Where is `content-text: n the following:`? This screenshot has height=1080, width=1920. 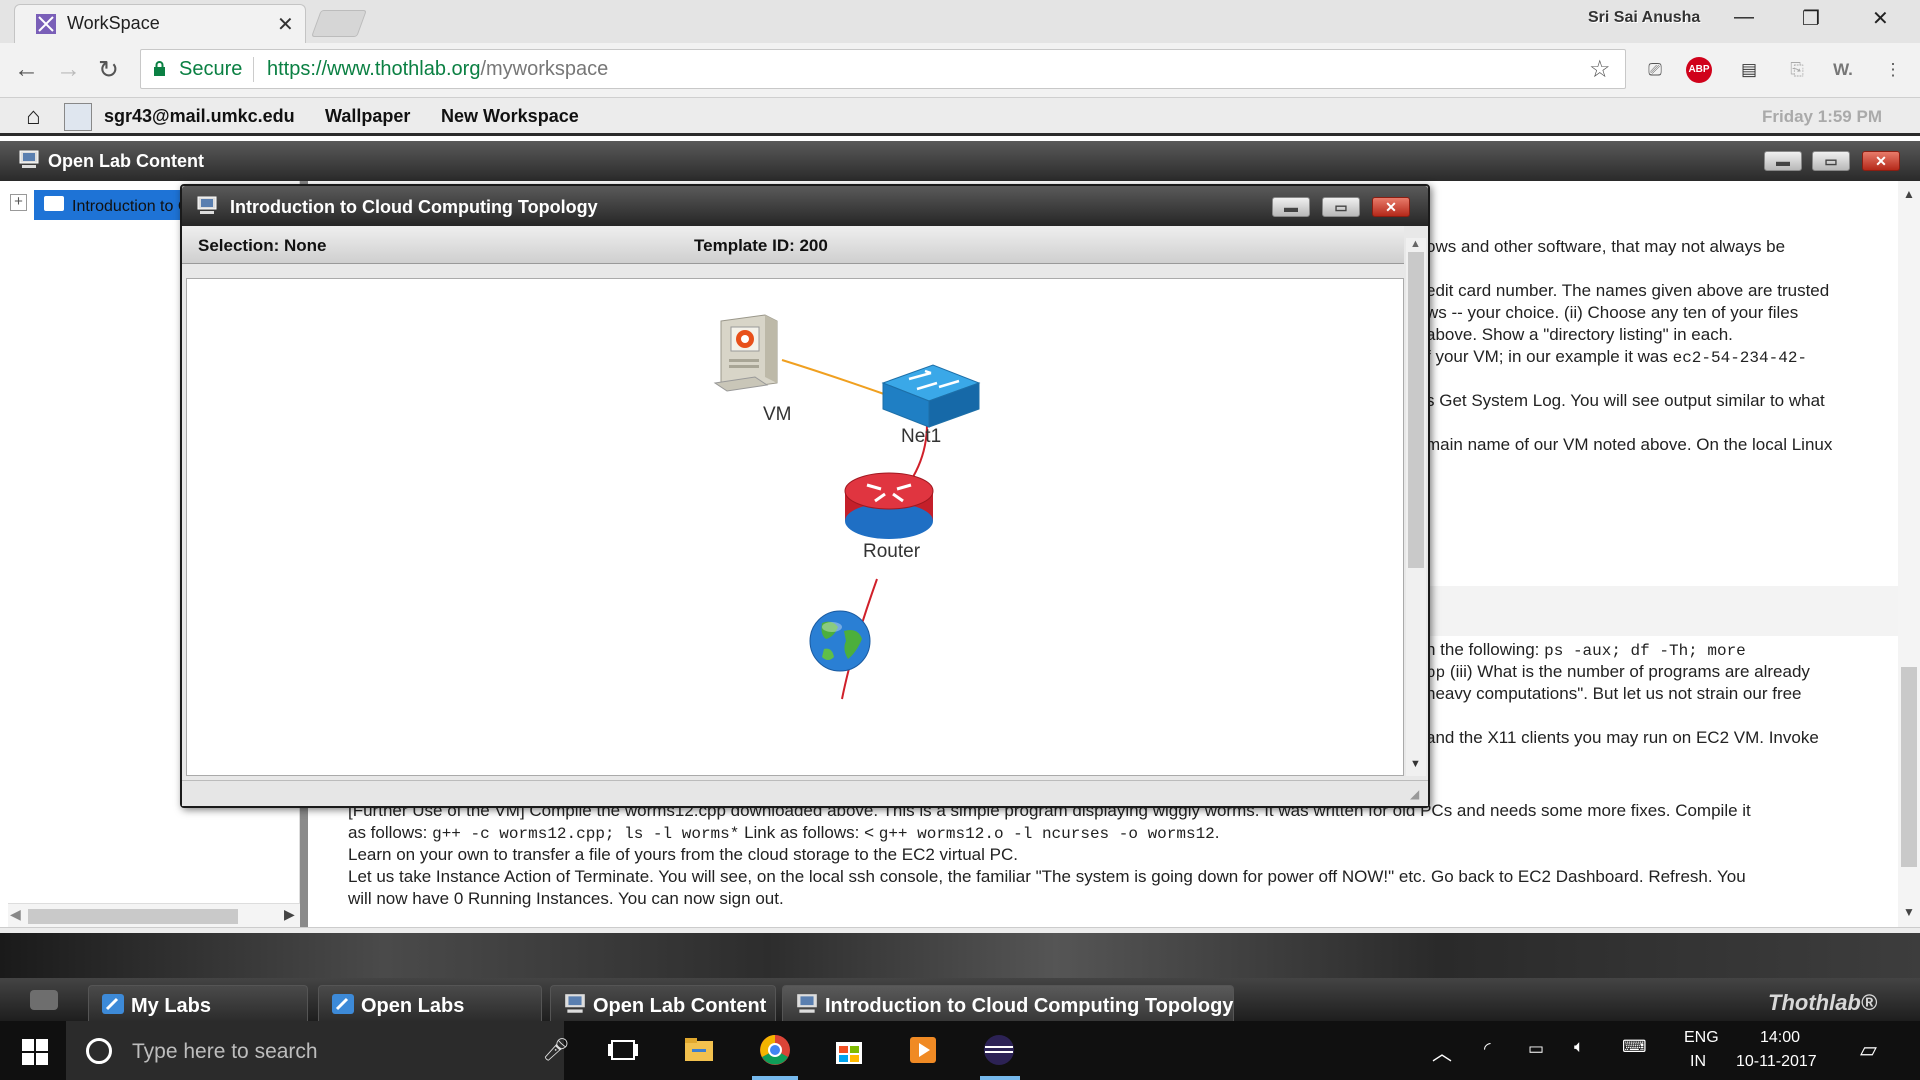 content-text: n the following: is located at coordinates (1485, 649).